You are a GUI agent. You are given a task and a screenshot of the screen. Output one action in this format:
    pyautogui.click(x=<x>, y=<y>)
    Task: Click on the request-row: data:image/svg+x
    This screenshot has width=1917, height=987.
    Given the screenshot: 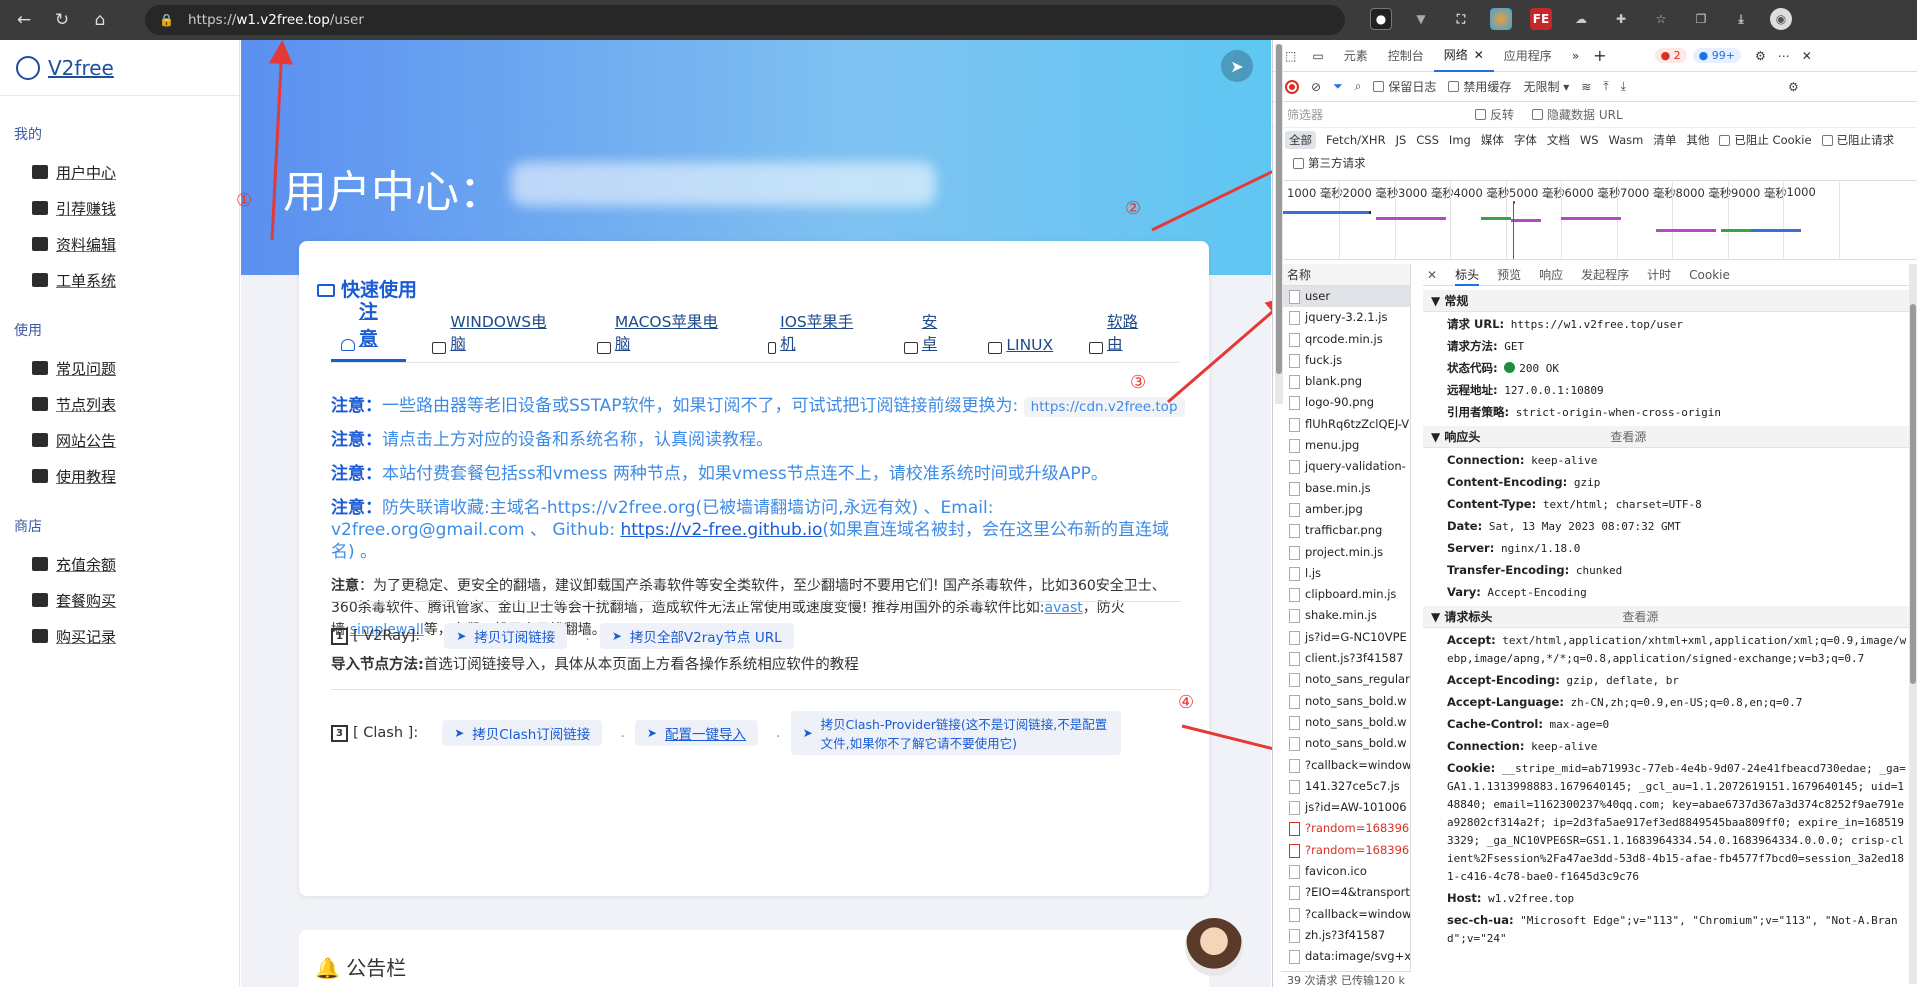 What is the action you would take?
    pyautogui.click(x=1345, y=956)
    